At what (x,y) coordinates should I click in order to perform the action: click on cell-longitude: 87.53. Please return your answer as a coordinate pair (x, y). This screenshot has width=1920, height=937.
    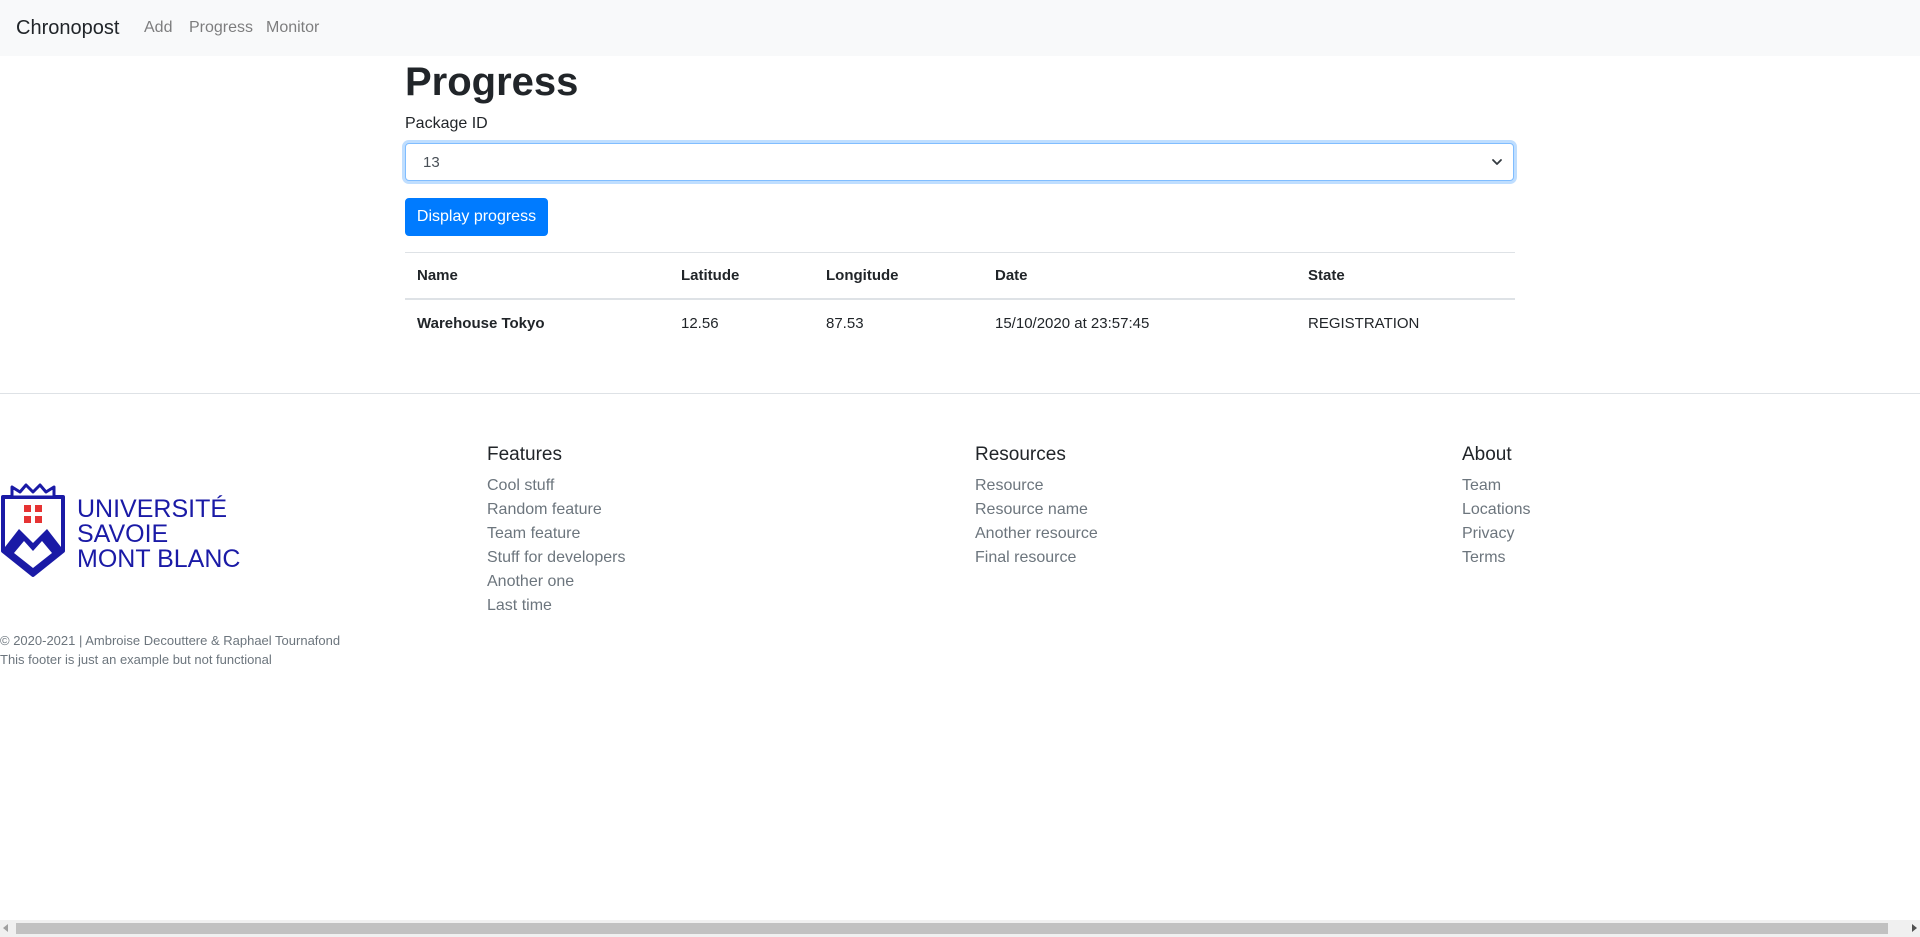
    Looking at the image, I should click on (845, 323).